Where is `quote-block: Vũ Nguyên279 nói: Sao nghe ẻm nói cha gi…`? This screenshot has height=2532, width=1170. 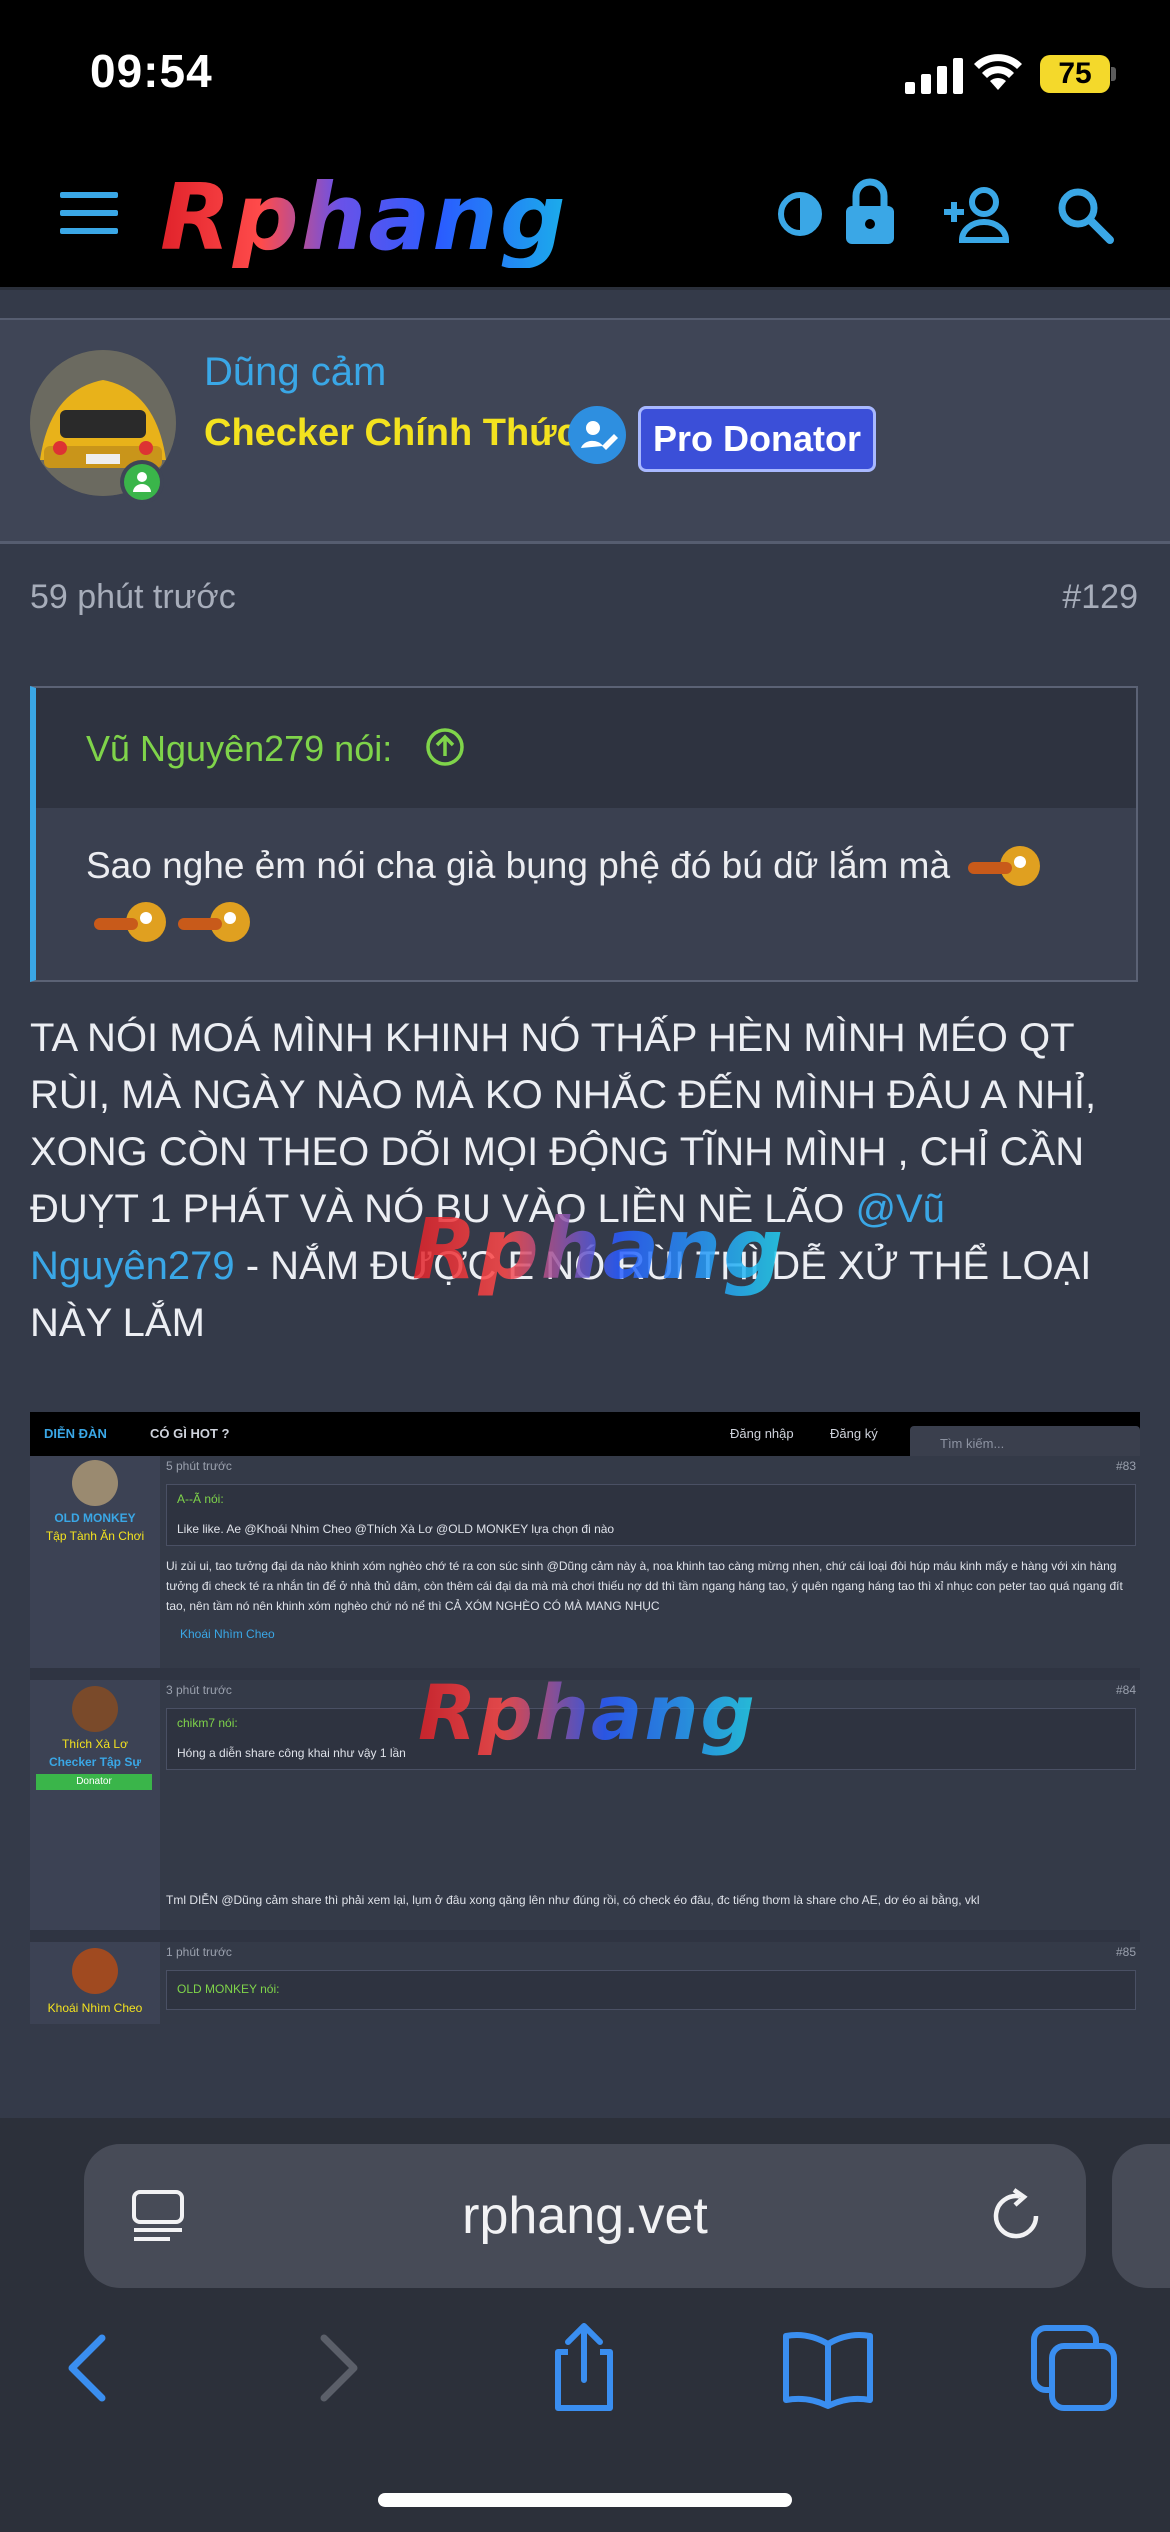 quote-block: Vũ Nguyên279 nói: Sao nghe ẻm nói cha gi… is located at coordinates (584, 834).